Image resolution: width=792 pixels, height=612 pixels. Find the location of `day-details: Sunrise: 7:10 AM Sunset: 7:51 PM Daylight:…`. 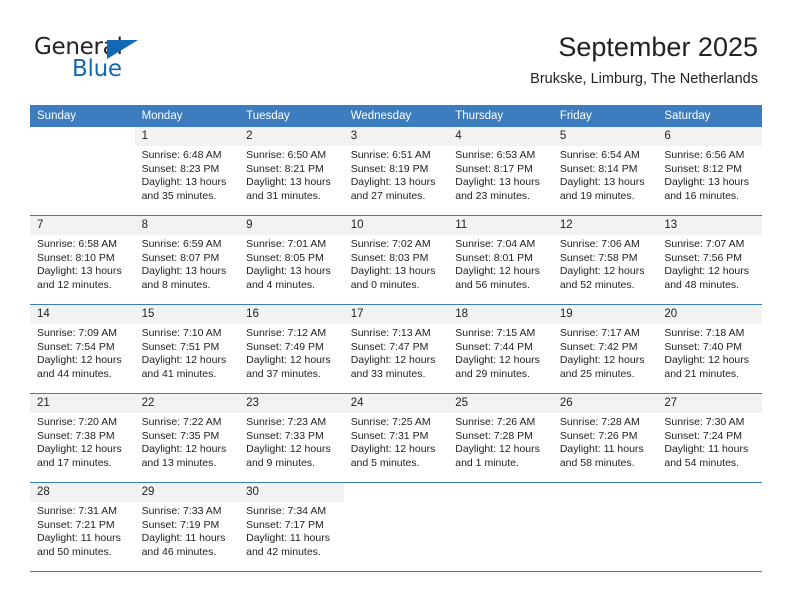

day-details: Sunrise: 7:10 AM Sunset: 7:51 PM Daylight:… is located at coordinates (187, 352).